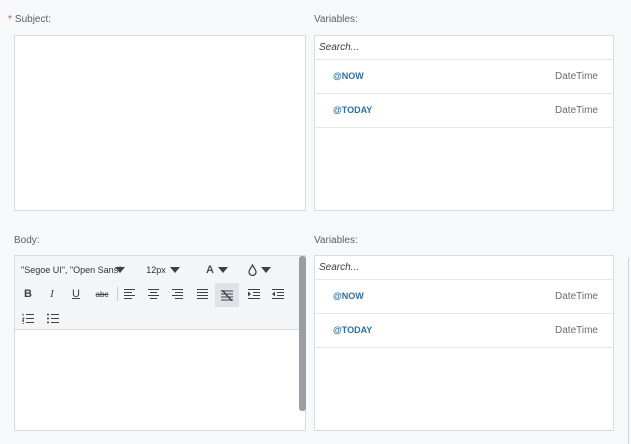 This screenshot has height=444, width=631. What do you see at coordinates (628, 351) in the screenshot?
I see `page-edge-divider` at bounding box center [628, 351].